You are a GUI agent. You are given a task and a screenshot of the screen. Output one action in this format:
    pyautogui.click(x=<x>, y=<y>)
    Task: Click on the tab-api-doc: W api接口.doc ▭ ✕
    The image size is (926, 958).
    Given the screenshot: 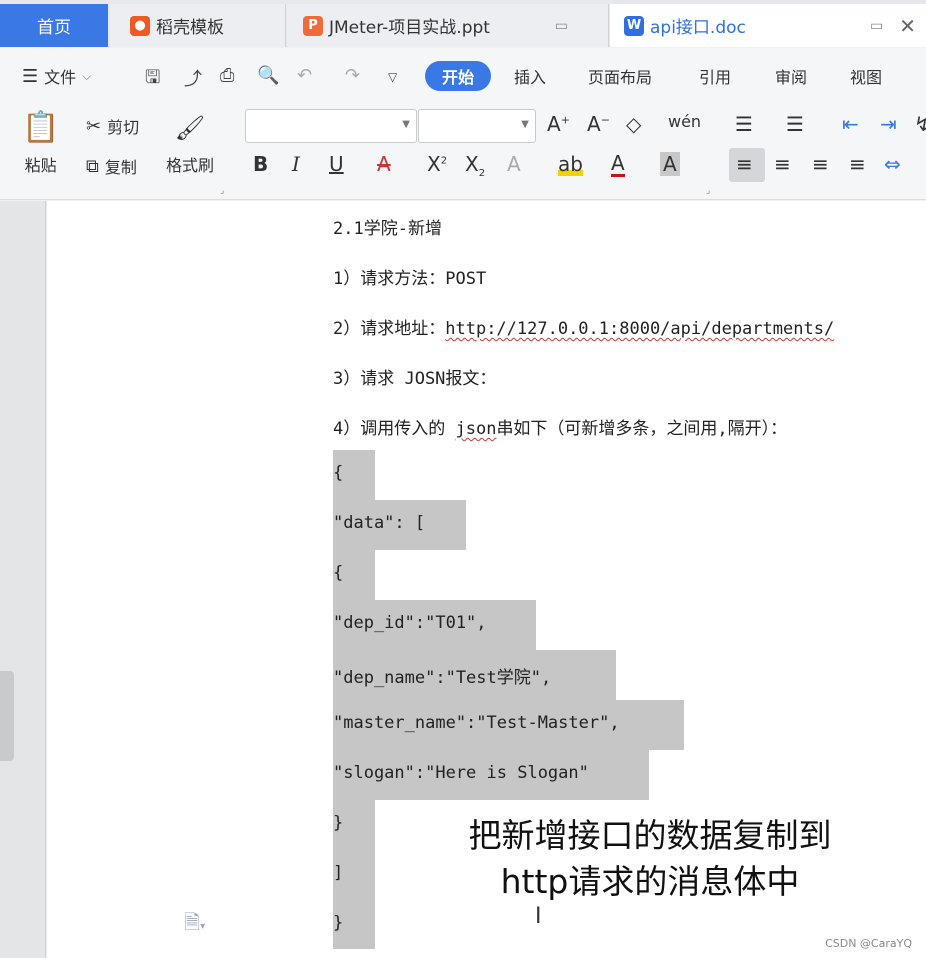 What is the action you would take?
    pyautogui.click(x=768, y=25)
    